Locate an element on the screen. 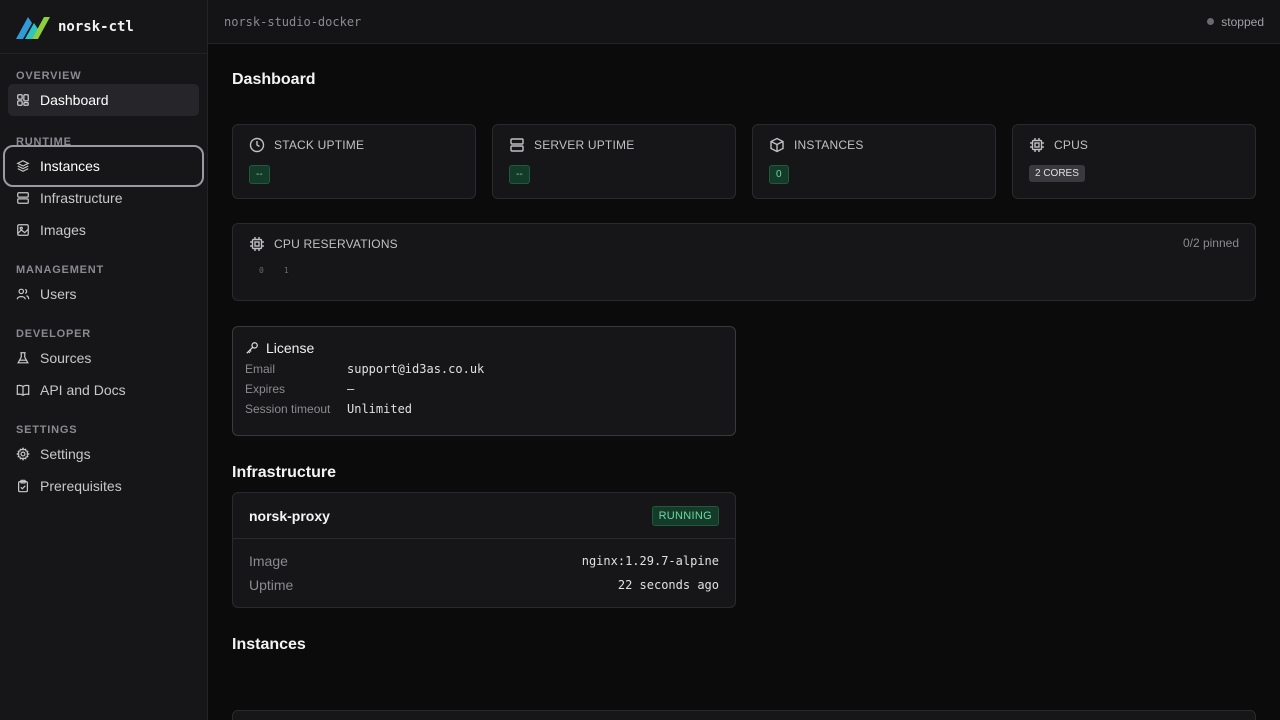 The width and height of the screenshot is (1280, 720). stat-card-server-uptime: SERVER UPTIME -- is located at coordinates (614, 161).